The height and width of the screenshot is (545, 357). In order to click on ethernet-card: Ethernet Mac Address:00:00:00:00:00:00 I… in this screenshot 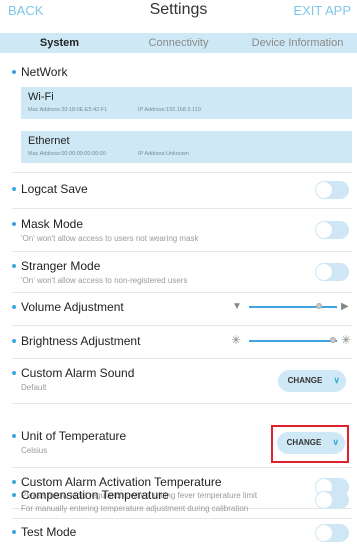, I will do `click(186, 147)`.